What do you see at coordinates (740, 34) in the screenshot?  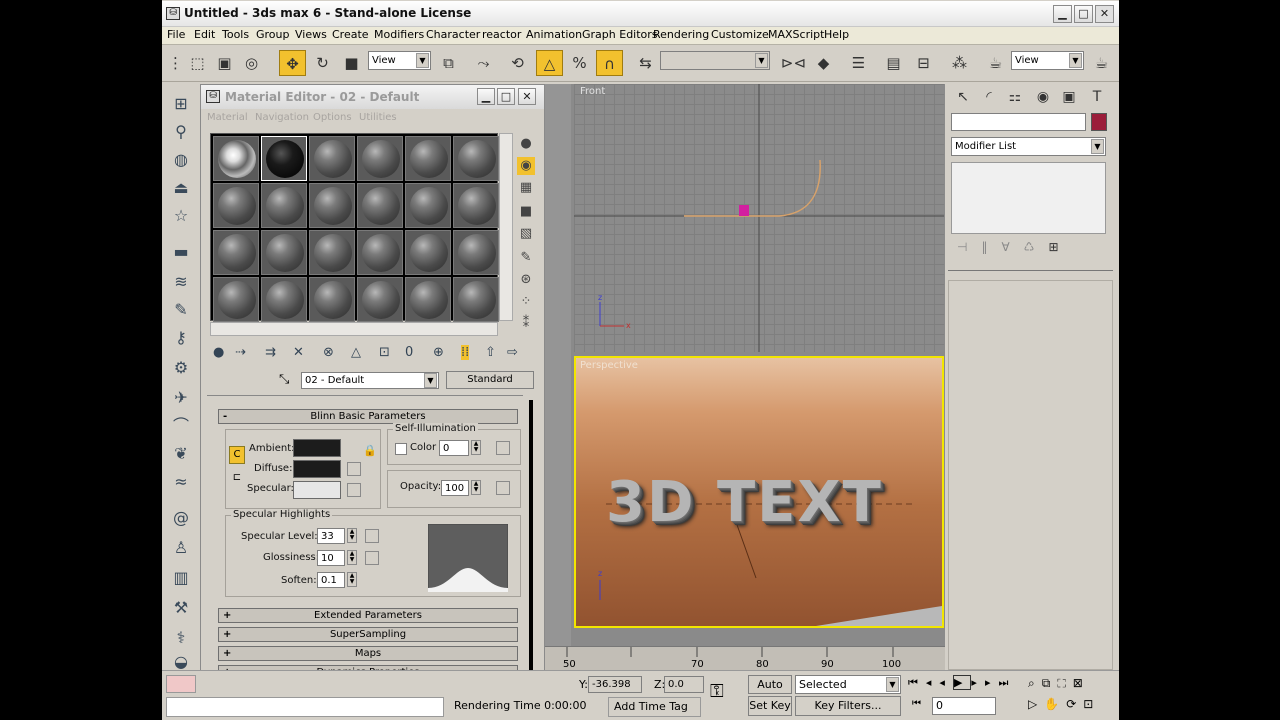 I see `menu-customize: Customize` at bounding box center [740, 34].